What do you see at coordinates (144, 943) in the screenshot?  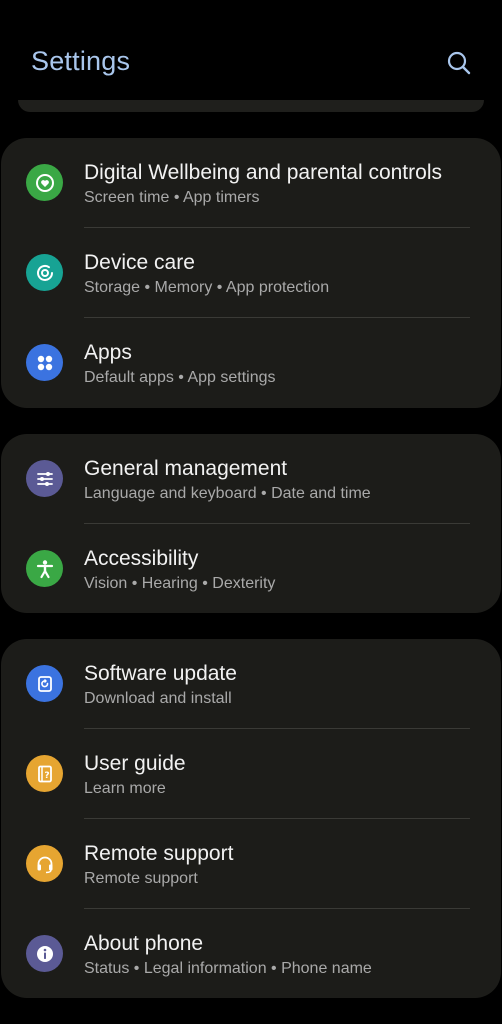 I see `item-label: About phone` at bounding box center [144, 943].